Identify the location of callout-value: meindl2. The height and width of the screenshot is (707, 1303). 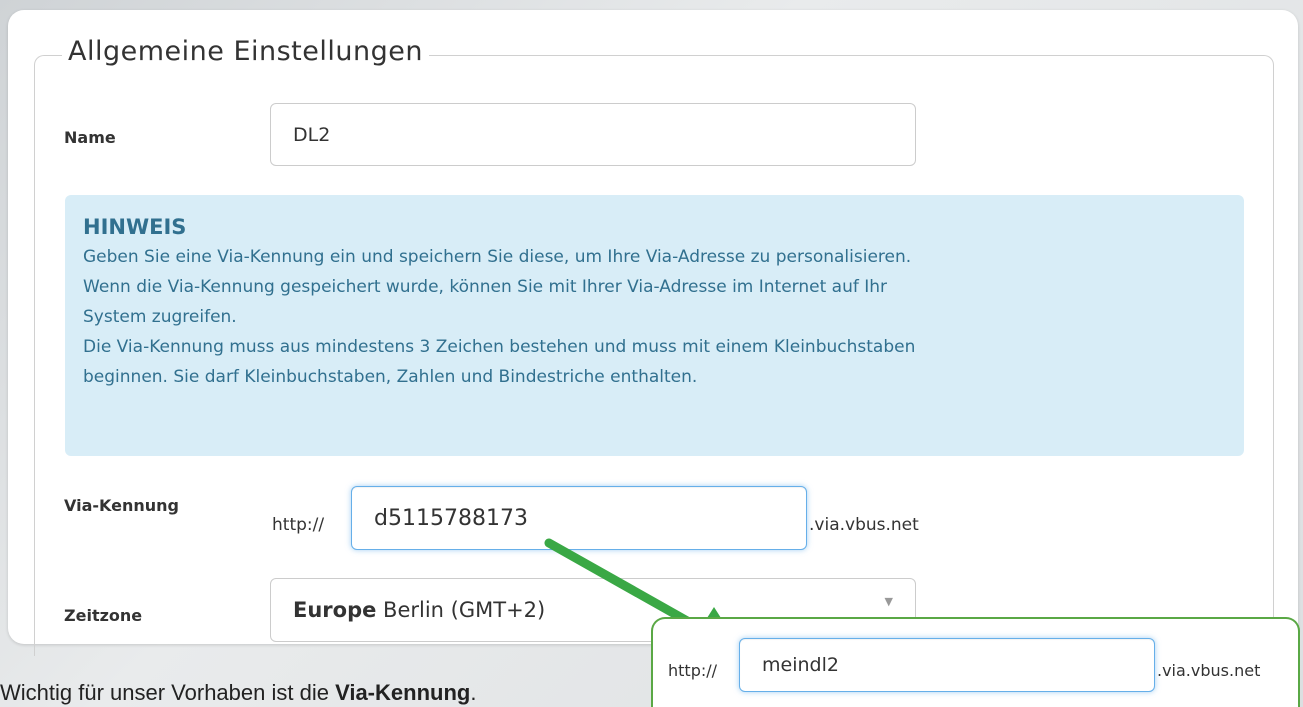
(800, 665).